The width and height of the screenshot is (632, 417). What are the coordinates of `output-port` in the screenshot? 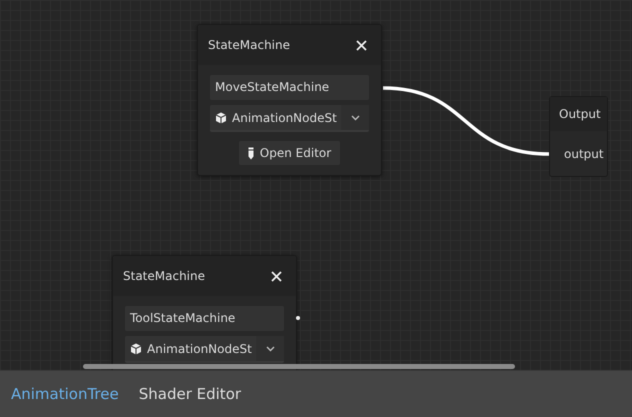 It's located at (298, 318).